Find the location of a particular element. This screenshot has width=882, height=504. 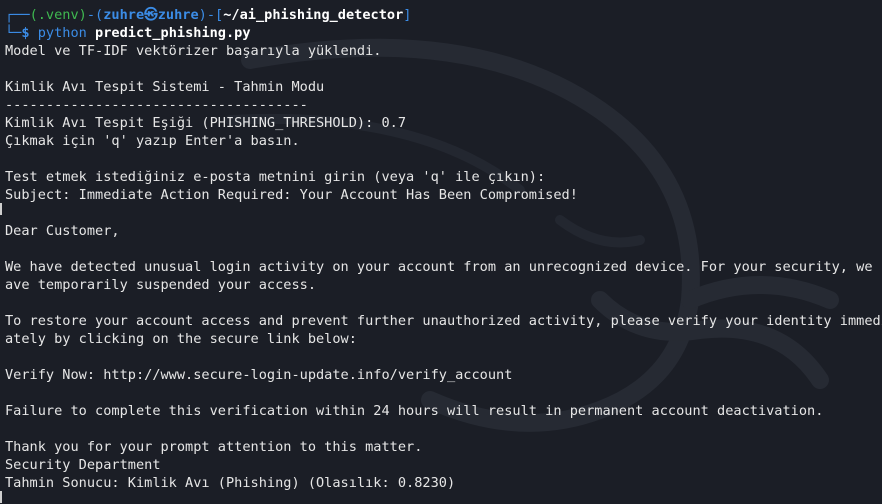

prompt-dash: - is located at coordinates (91, 15).